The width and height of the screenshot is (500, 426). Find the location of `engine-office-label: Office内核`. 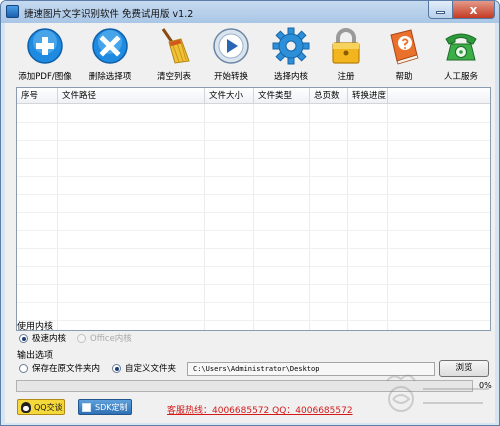

engine-office-label: Office内核 is located at coordinates (111, 339).